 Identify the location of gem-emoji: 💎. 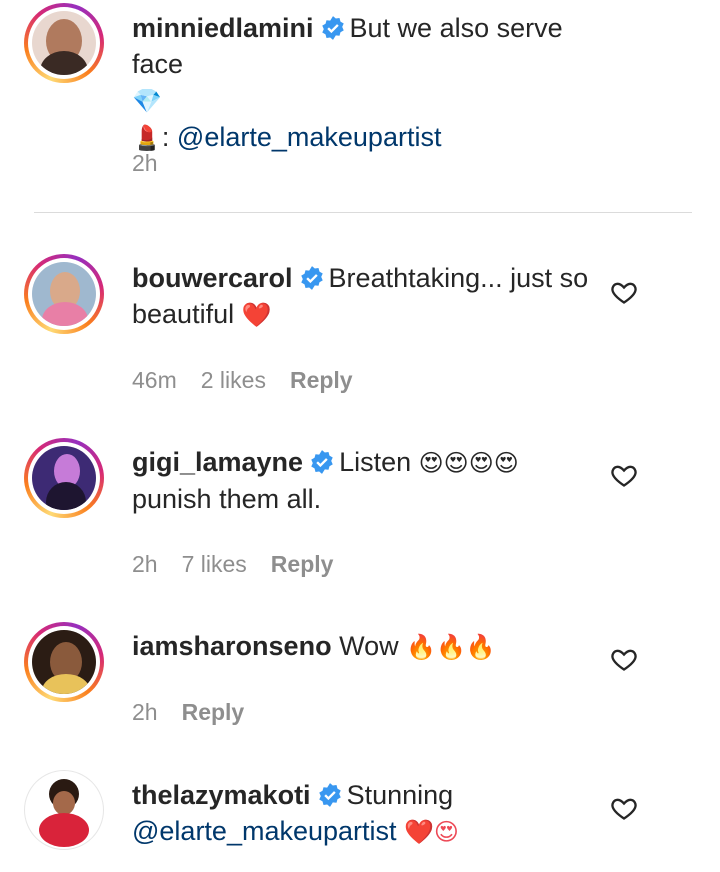
(147, 101).